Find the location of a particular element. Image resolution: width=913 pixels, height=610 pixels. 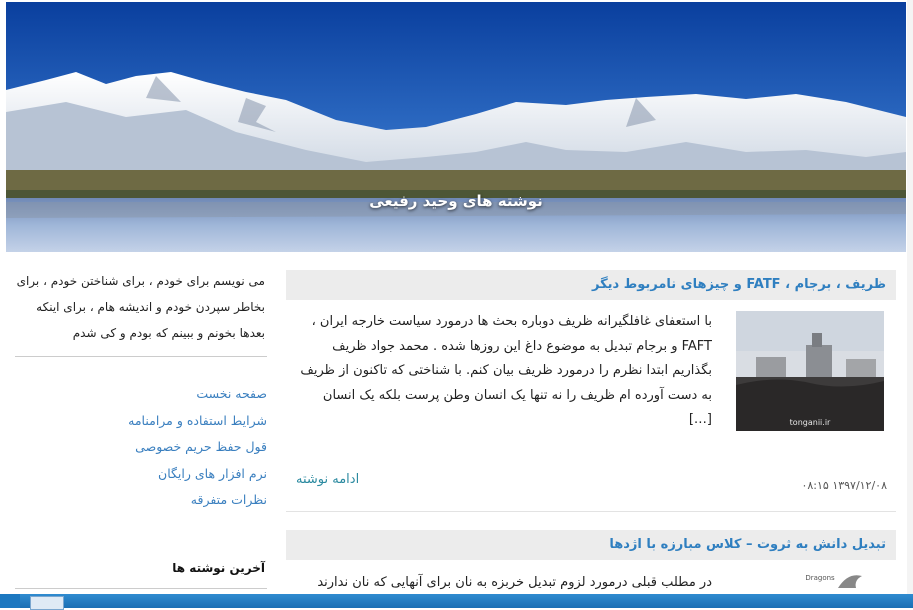

sidebar-link-misc-comments: نظرات متفرقه is located at coordinates (141, 500).